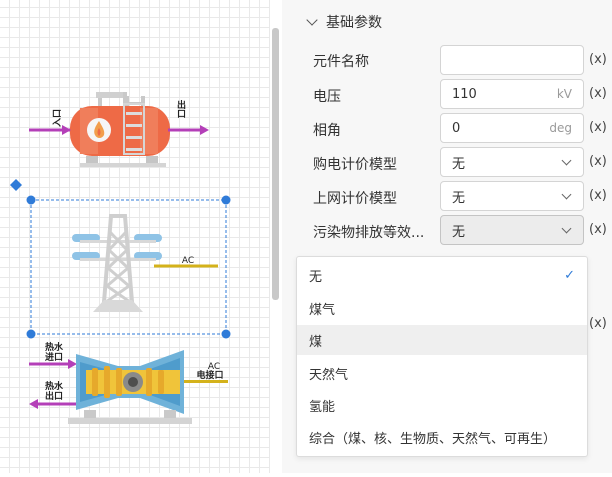 The height and width of the screenshot is (477, 612). Describe the element at coordinates (598, 195) in the screenshot. I see `expr-button-feedin-pricing: (x)` at that location.